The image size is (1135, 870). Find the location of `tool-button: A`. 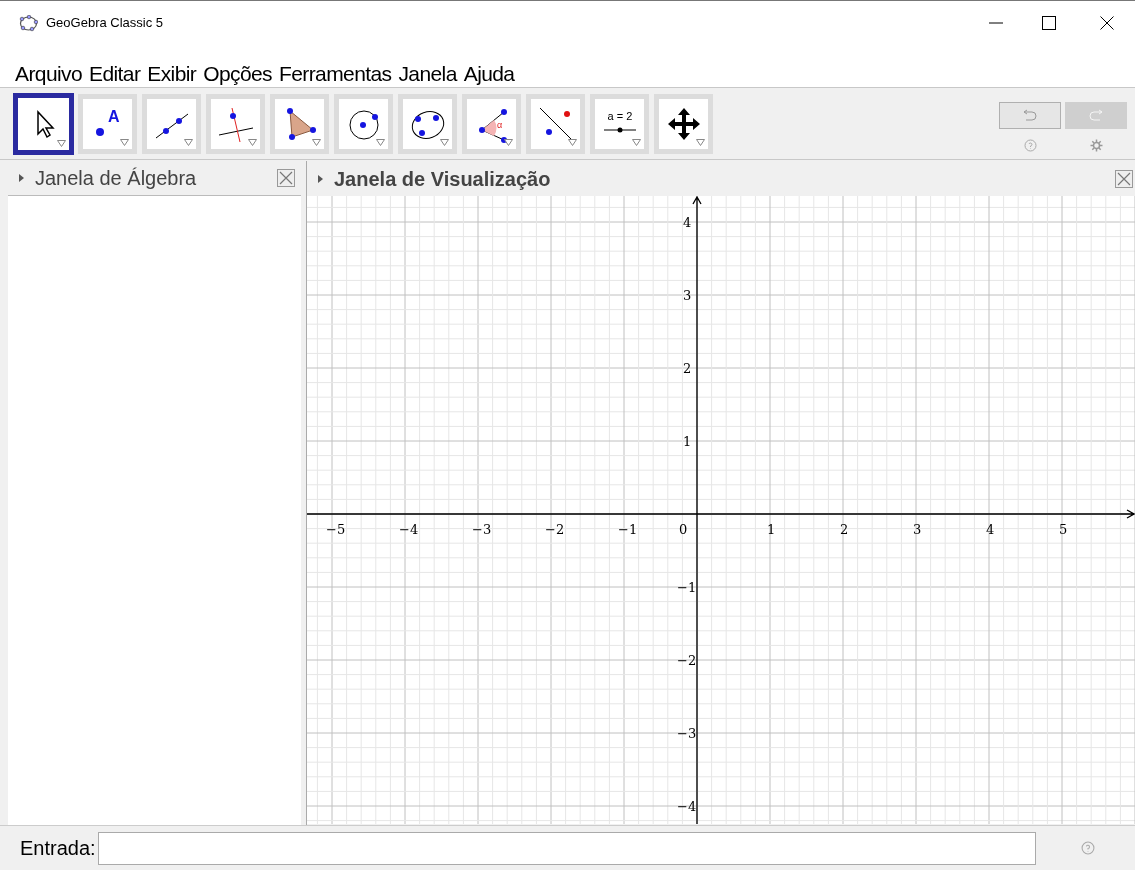

tool-button: A is located at coordinates (107, 123).